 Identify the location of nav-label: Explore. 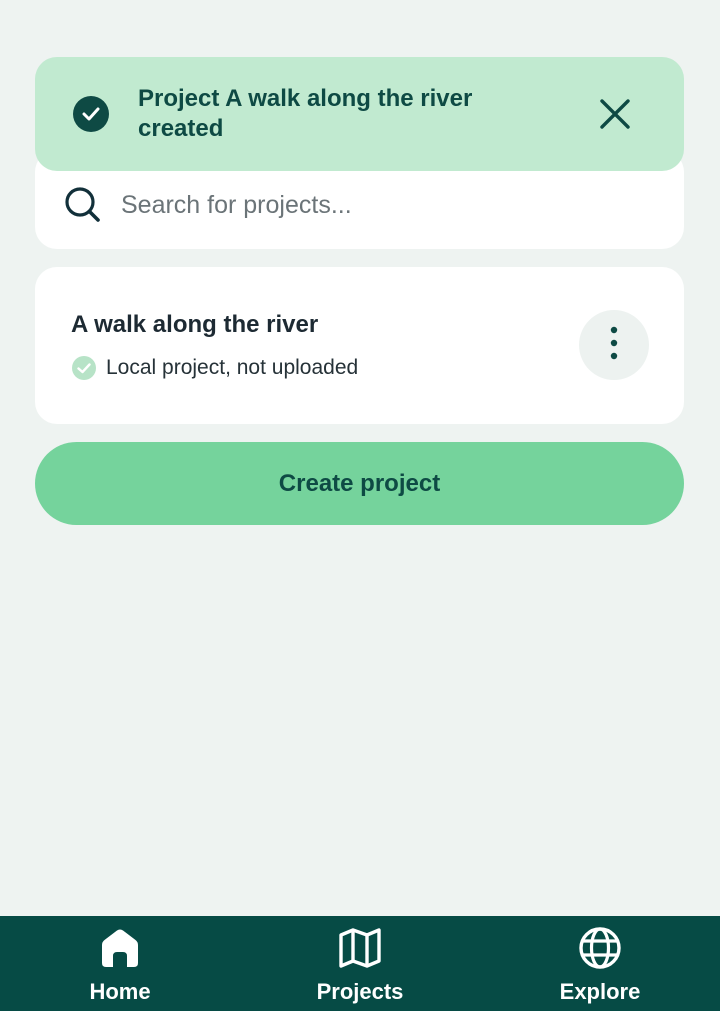
(600, 991).